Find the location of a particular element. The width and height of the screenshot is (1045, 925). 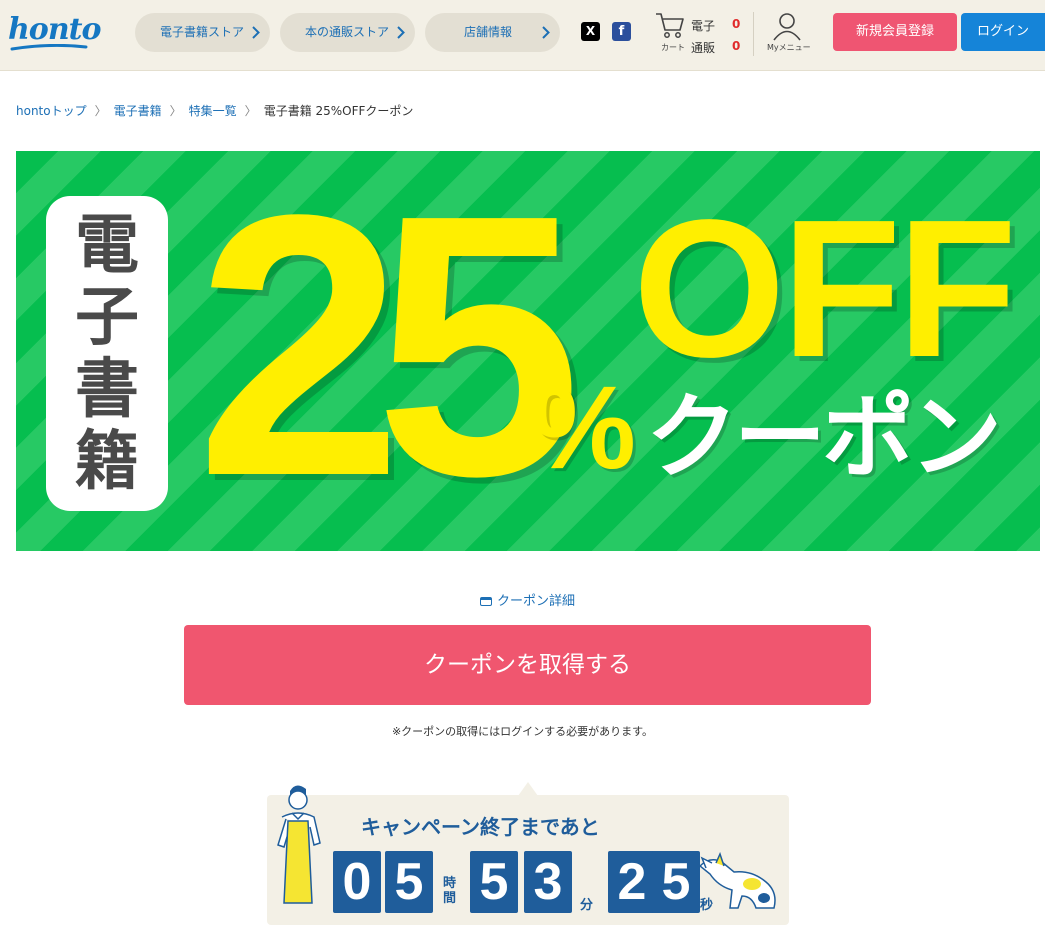

nav-book-store: 本の通販ストア is located at coordinates (347, 32).